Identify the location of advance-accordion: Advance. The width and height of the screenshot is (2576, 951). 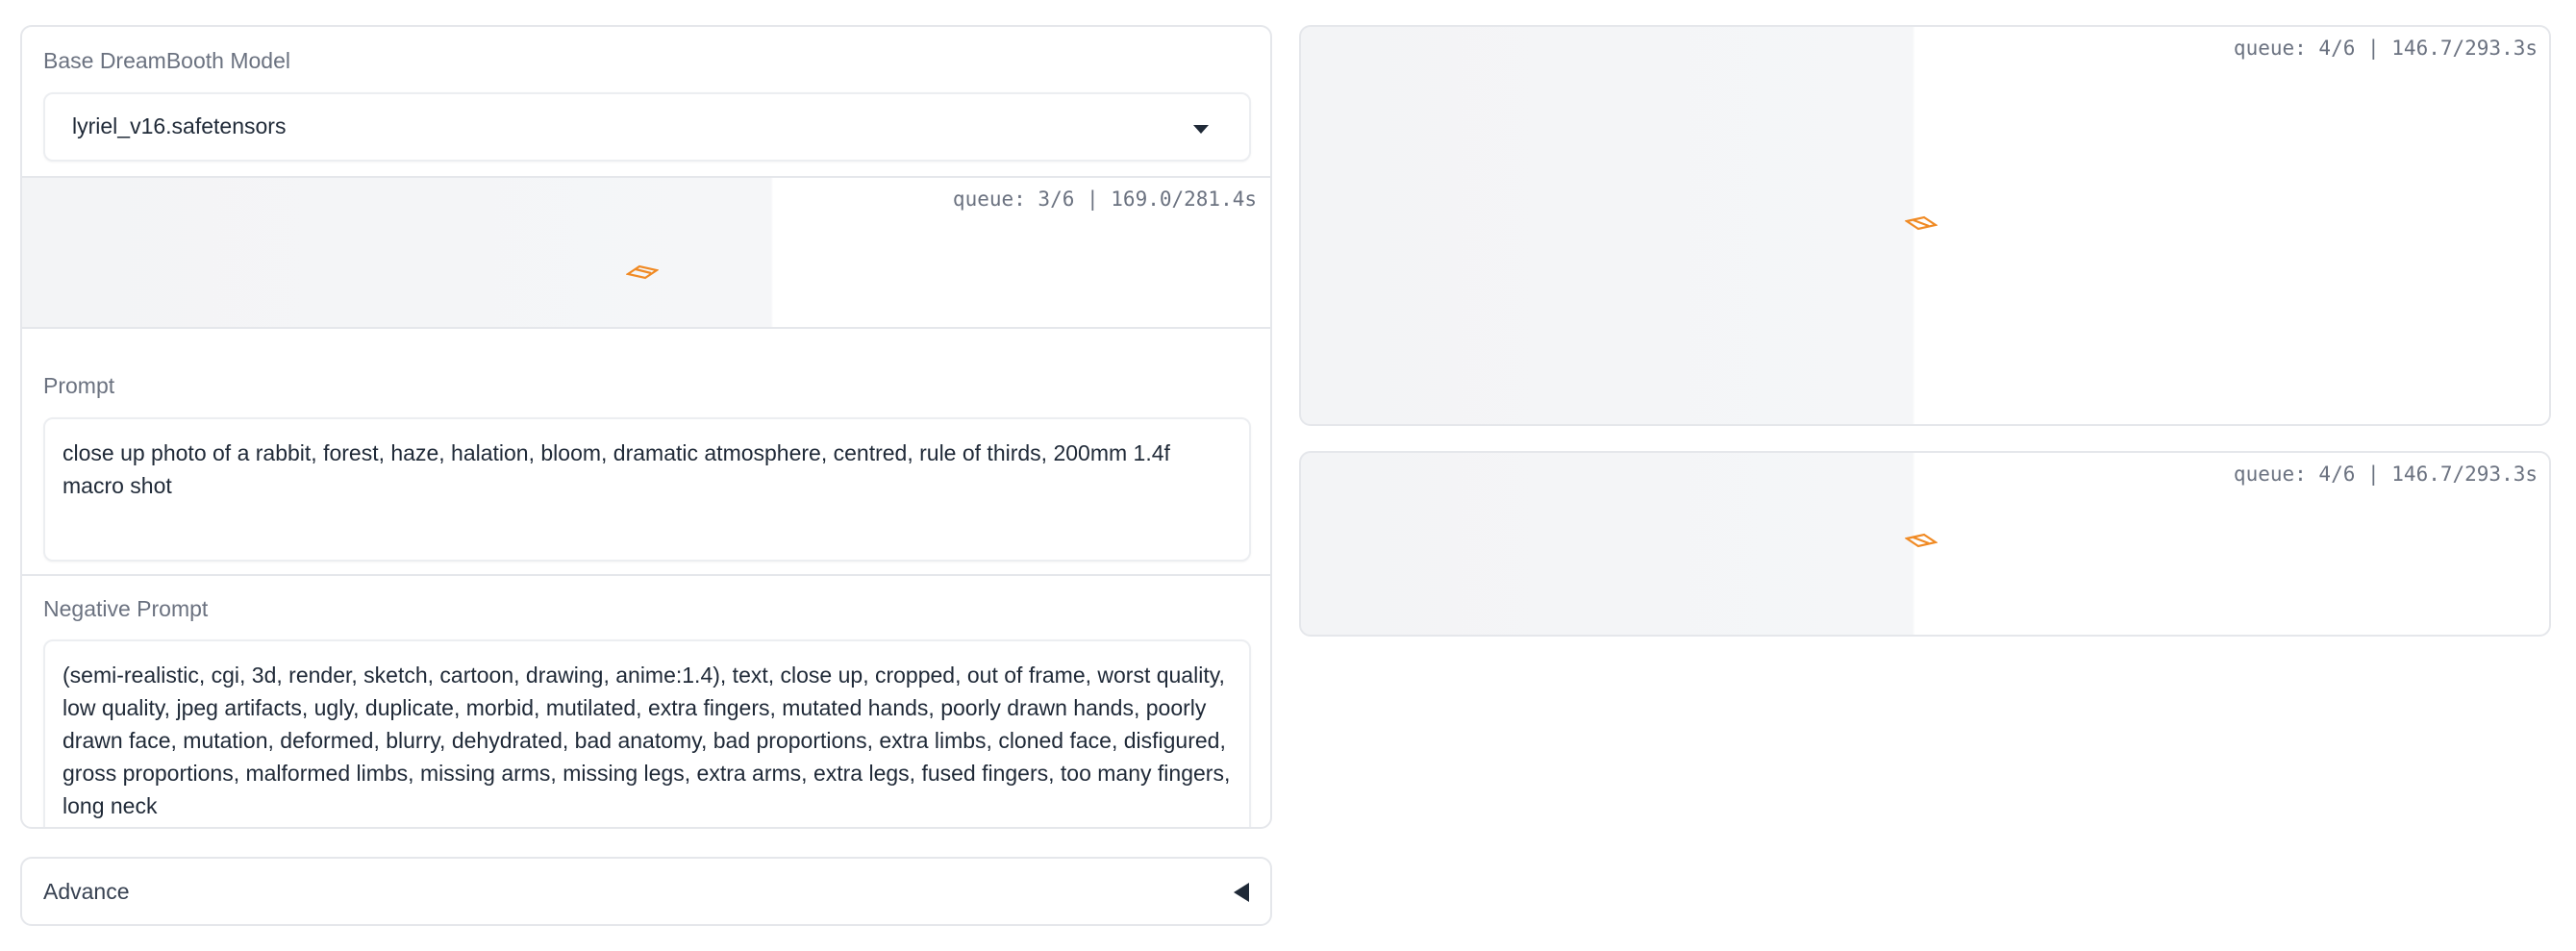
(646, 891).